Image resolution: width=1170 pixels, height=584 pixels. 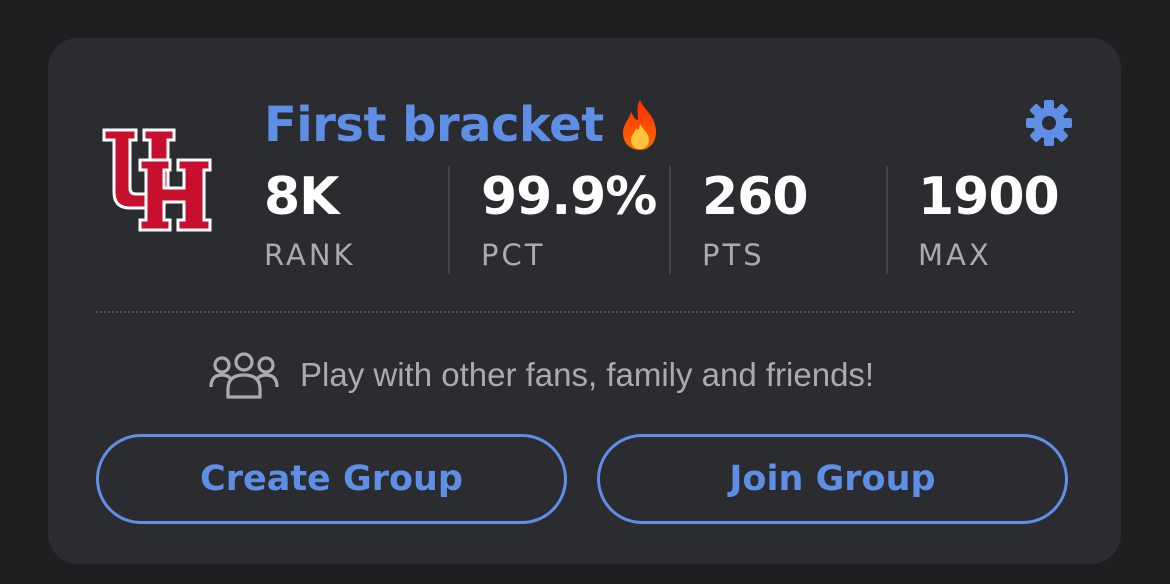 What do you see at coordinates (755, 197) in the screenshot?
I see `stat-value: 260` at bounding box center [755, 197].